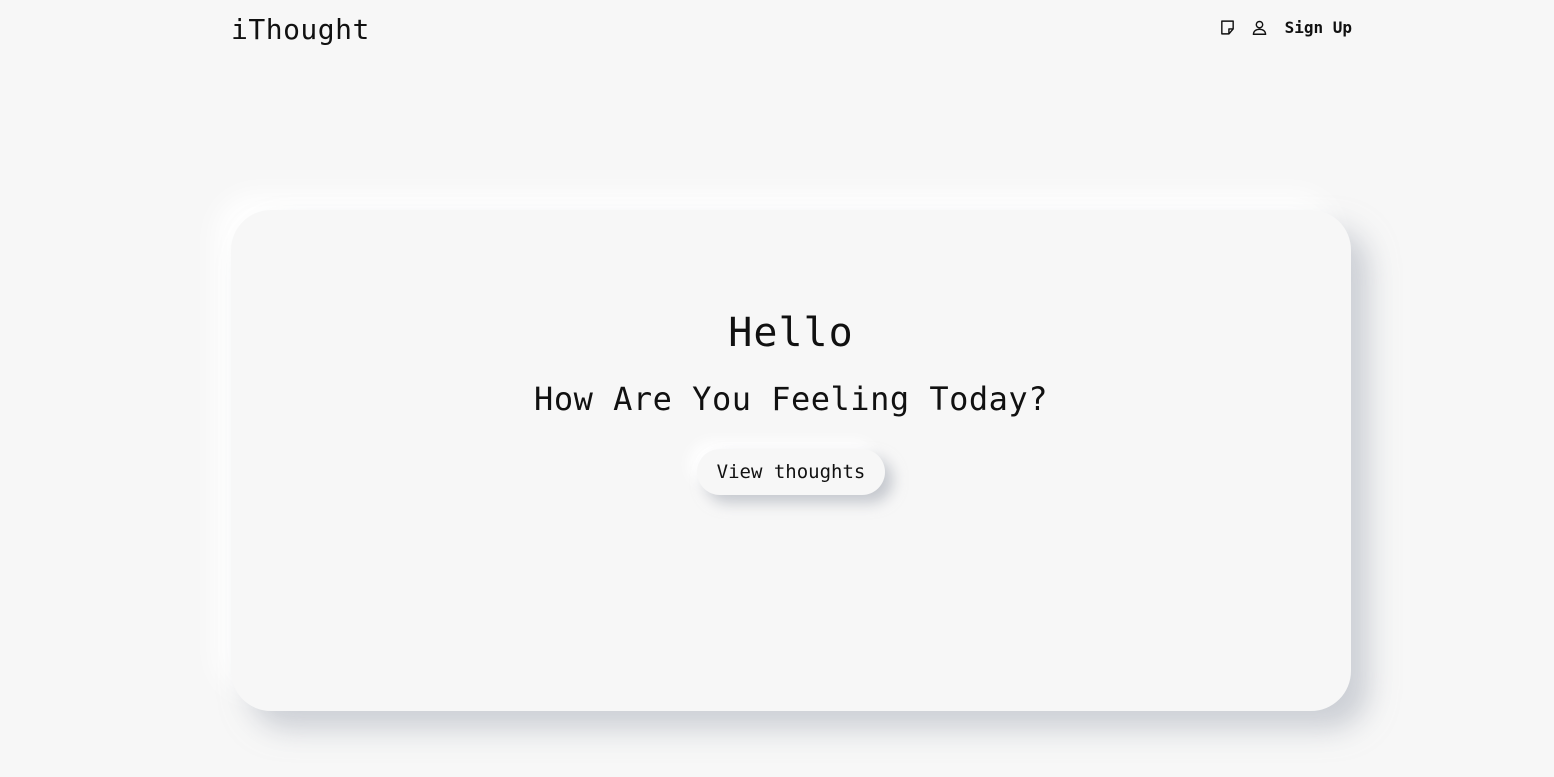  I want to click on sign-up-link: Sign Up, so click(1318, 27).